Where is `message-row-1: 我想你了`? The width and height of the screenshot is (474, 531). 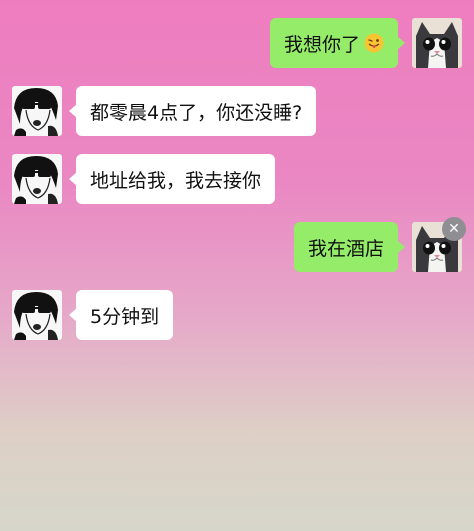
message-row-1: 我想你了 is located at coordinates (237, 43).